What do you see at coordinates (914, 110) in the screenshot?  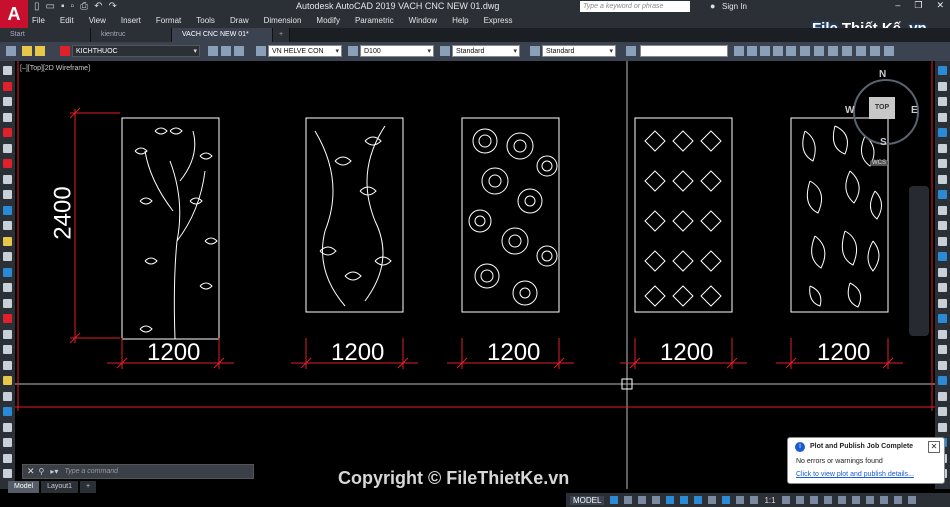 I see `viewcube-east: E` at bounding box center [914, 110].